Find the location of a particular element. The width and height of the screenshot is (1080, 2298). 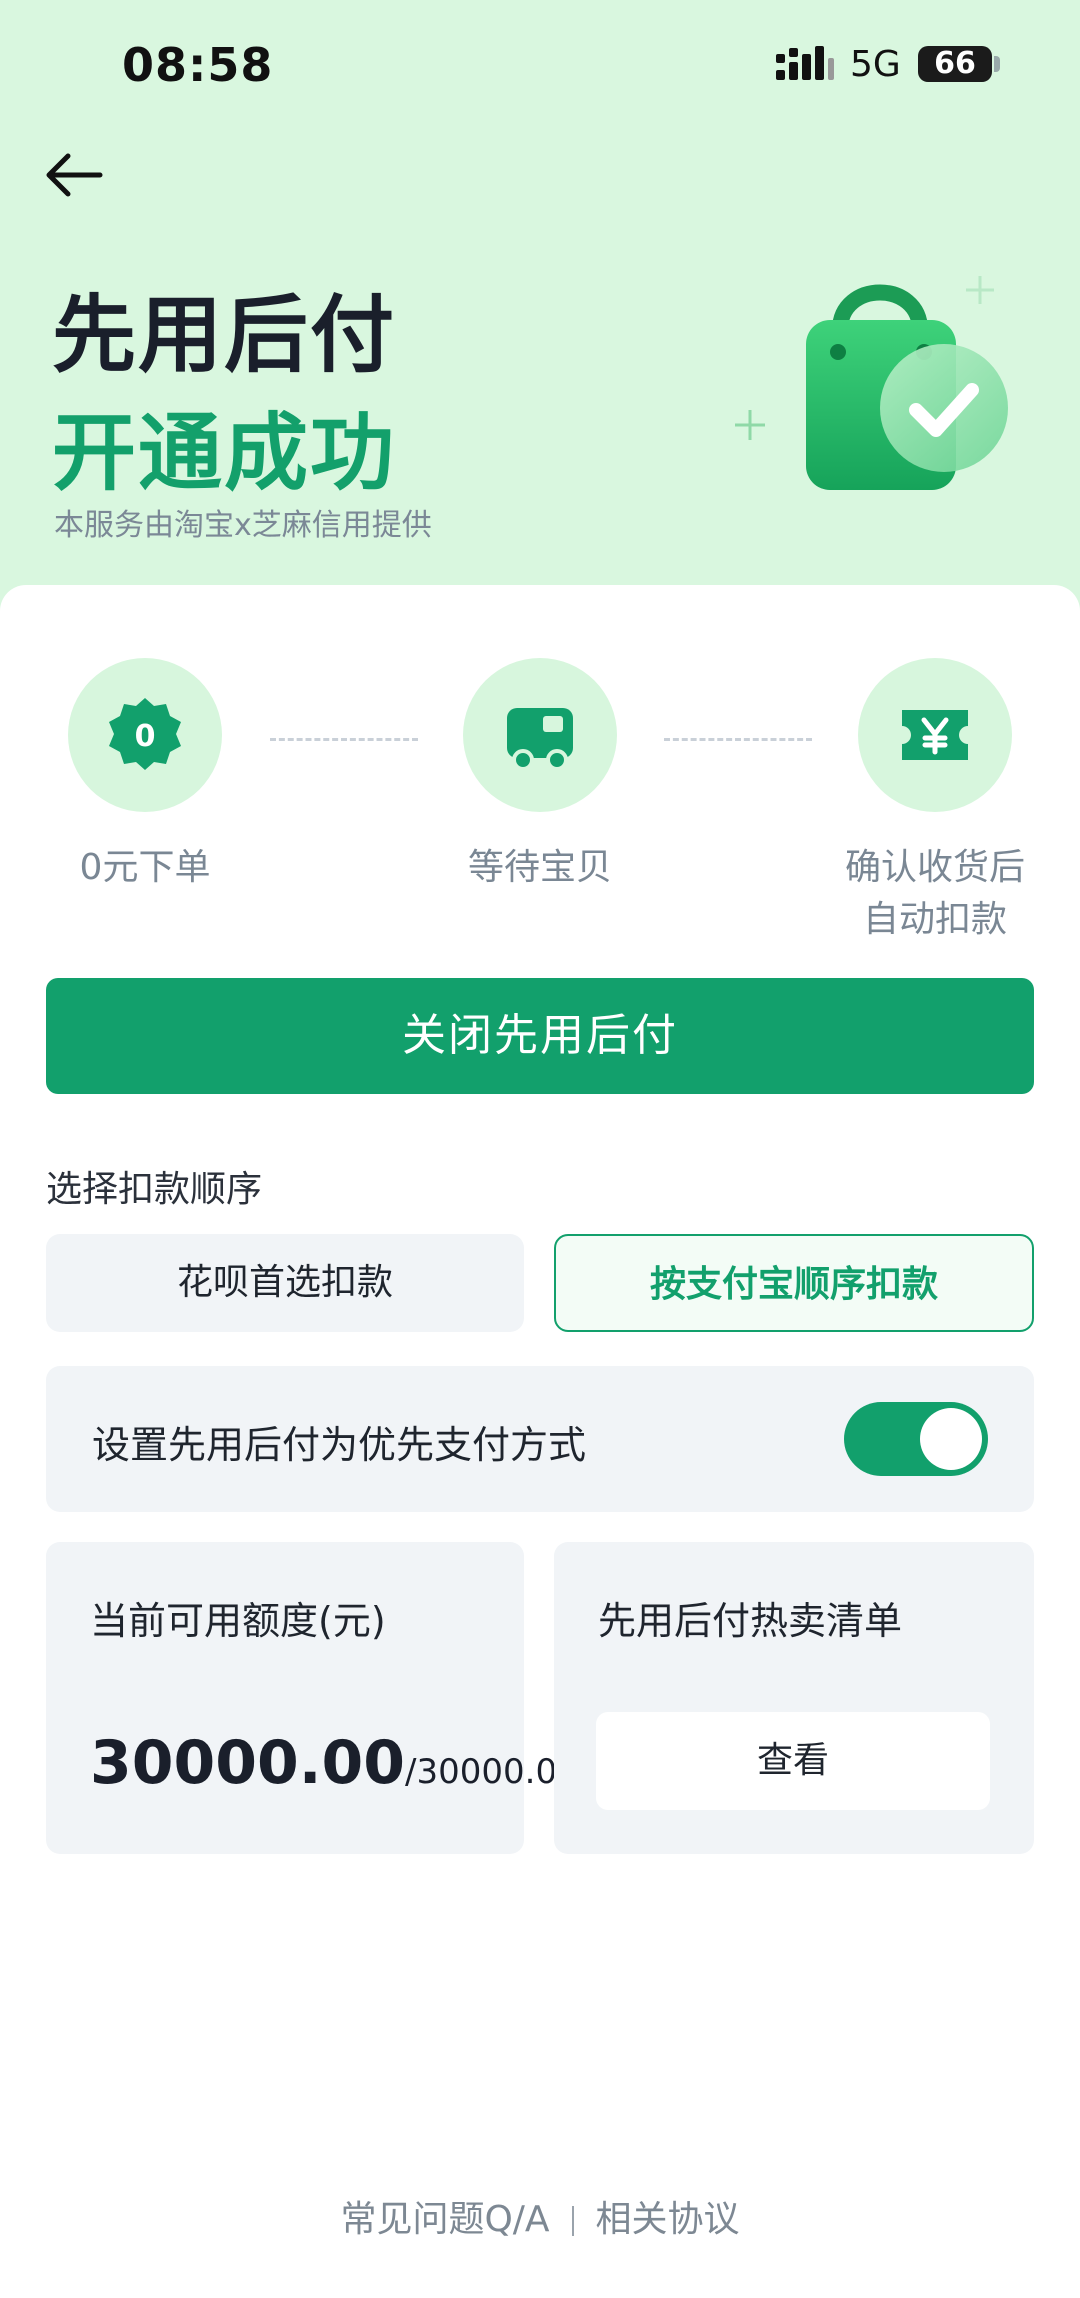

step-order: 0 0元下单 is located at coordinates (147, 776).